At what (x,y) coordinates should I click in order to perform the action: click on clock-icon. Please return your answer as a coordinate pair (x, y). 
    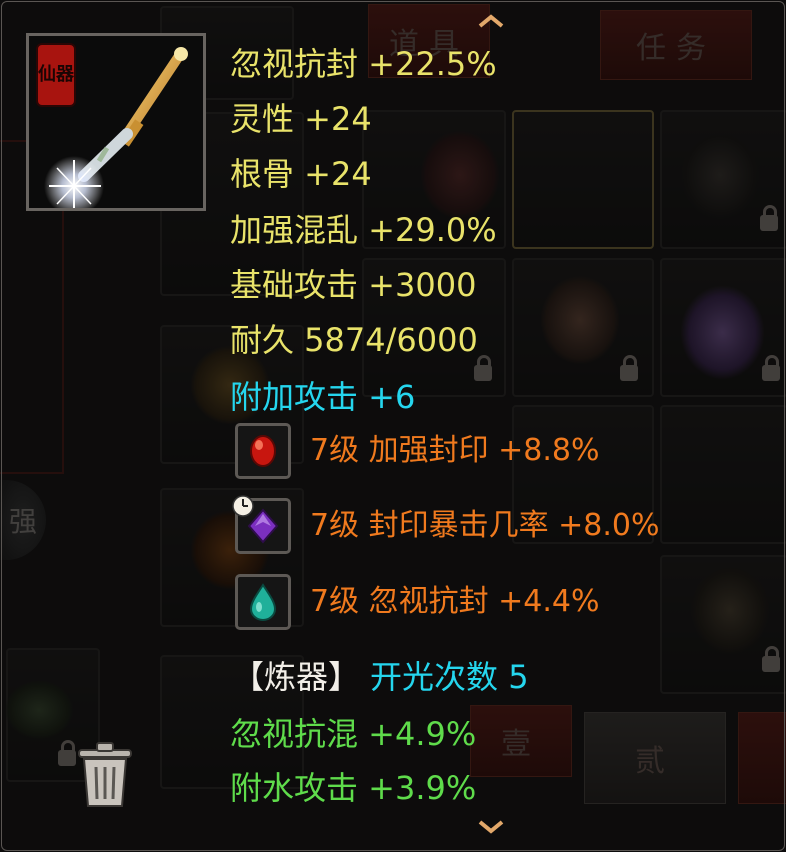
    Looking at the image, I should click on (243, 506).